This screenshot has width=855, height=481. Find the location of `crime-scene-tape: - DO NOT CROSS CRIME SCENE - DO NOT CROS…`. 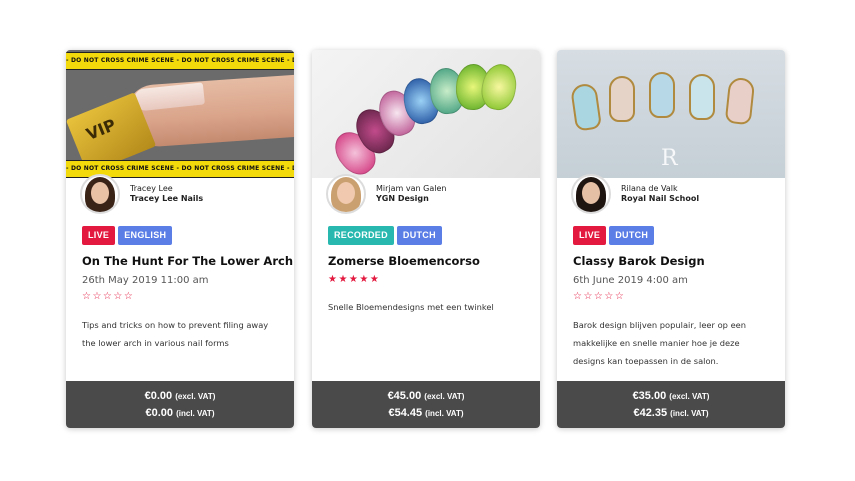

crime-scene-tape: - DO NOT CROSS CRIME SCENE - DO NOT CROS… is located at coordinates (180, 61).